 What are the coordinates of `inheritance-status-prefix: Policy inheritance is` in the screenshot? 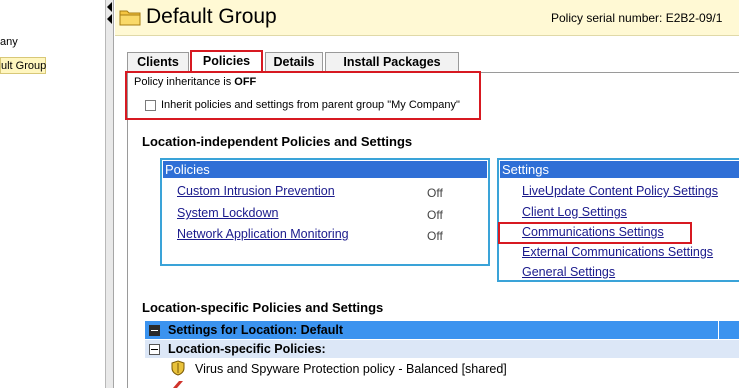 It's located at (184, 82).